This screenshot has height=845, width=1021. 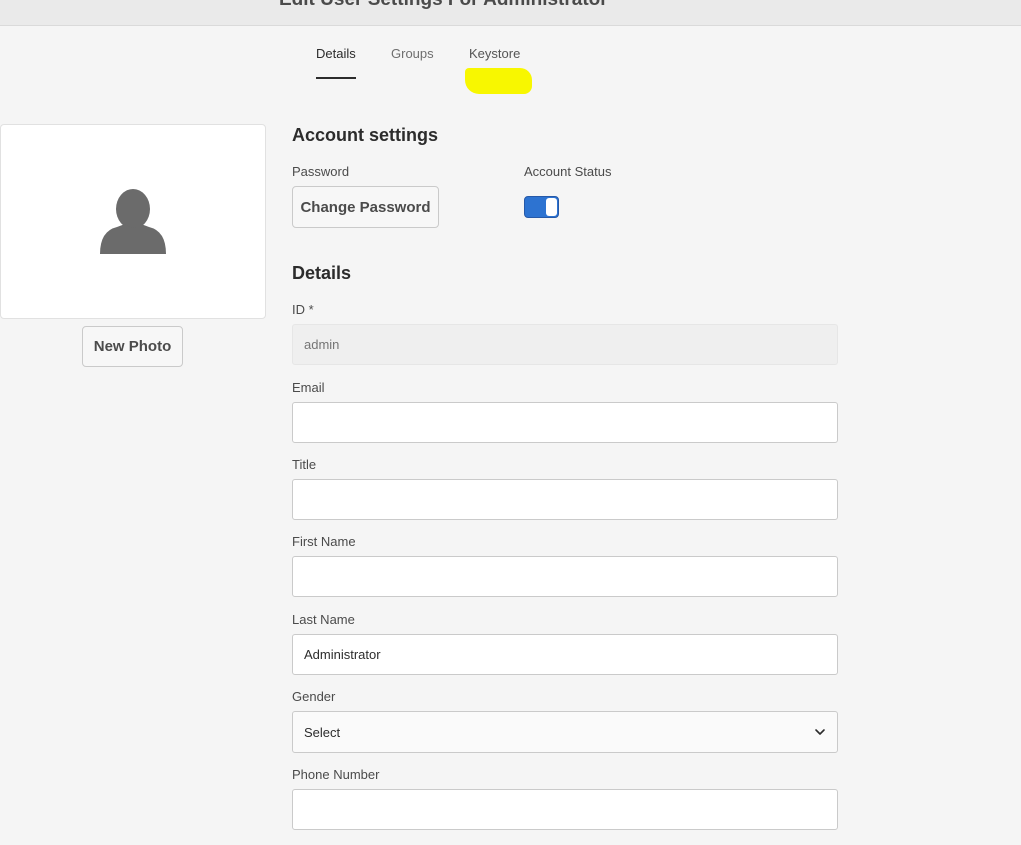 I want to click on password-label: Password, so click(x=321, y=171).